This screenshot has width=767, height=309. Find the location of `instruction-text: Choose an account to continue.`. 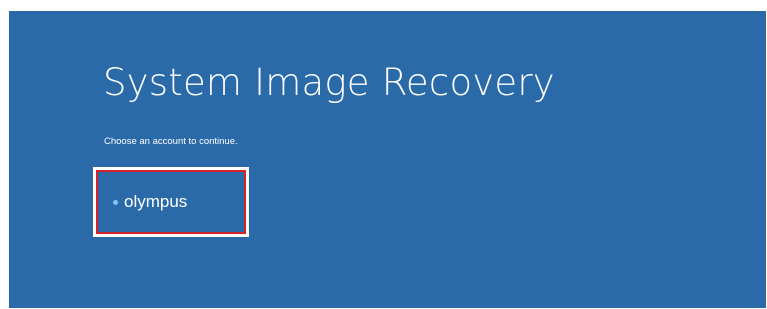

instruction-text: Choose an account to continue. is located at coordinates (171, 141).